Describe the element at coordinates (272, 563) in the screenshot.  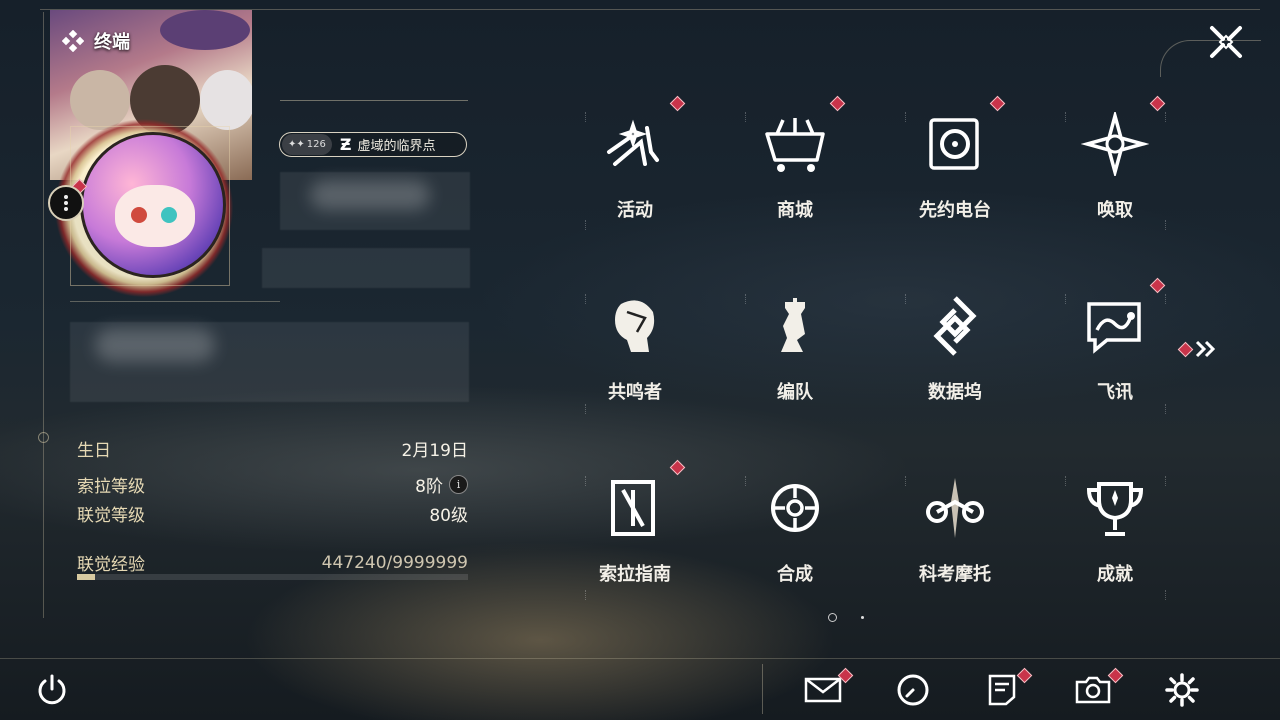
I see `stat-row-union-exp: 联觉经验 447240/9999999` at that location.